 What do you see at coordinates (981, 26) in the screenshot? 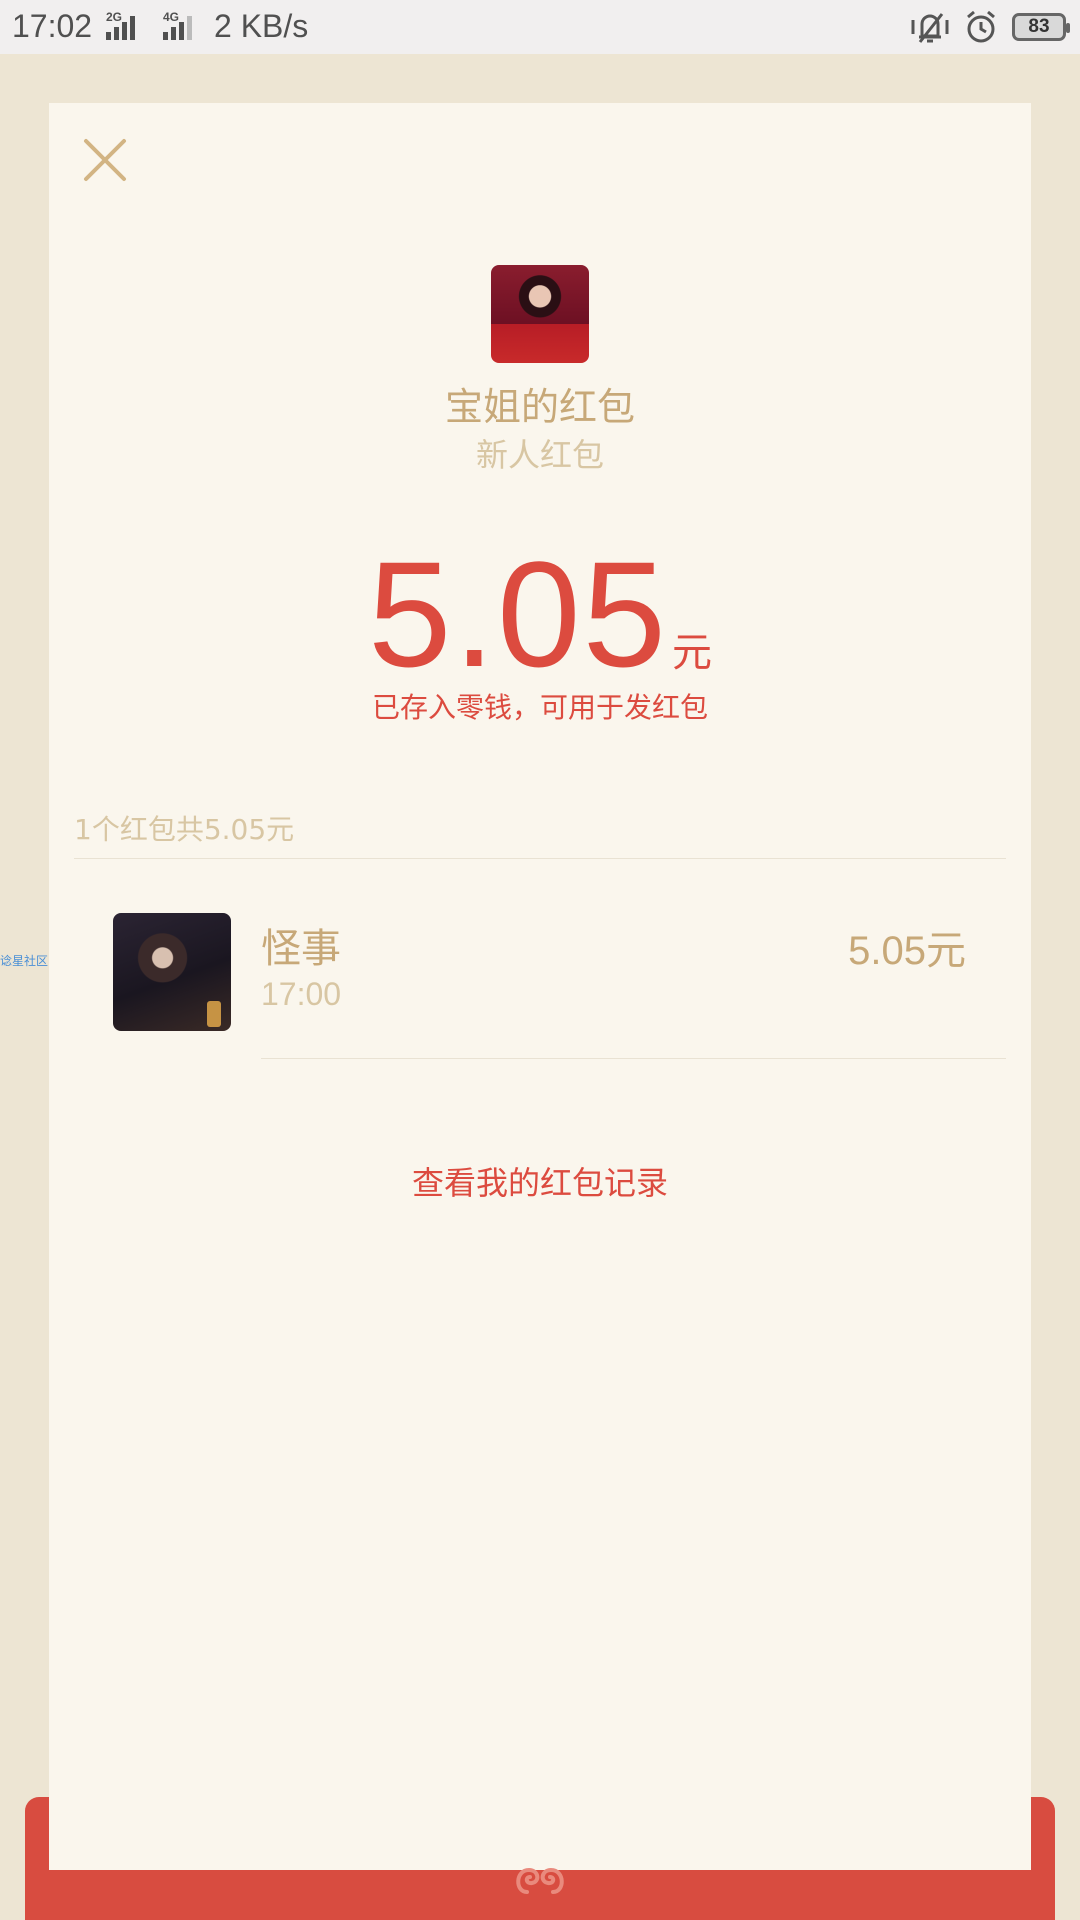
I see `alarm-icon` at bounding box center [981, 26].